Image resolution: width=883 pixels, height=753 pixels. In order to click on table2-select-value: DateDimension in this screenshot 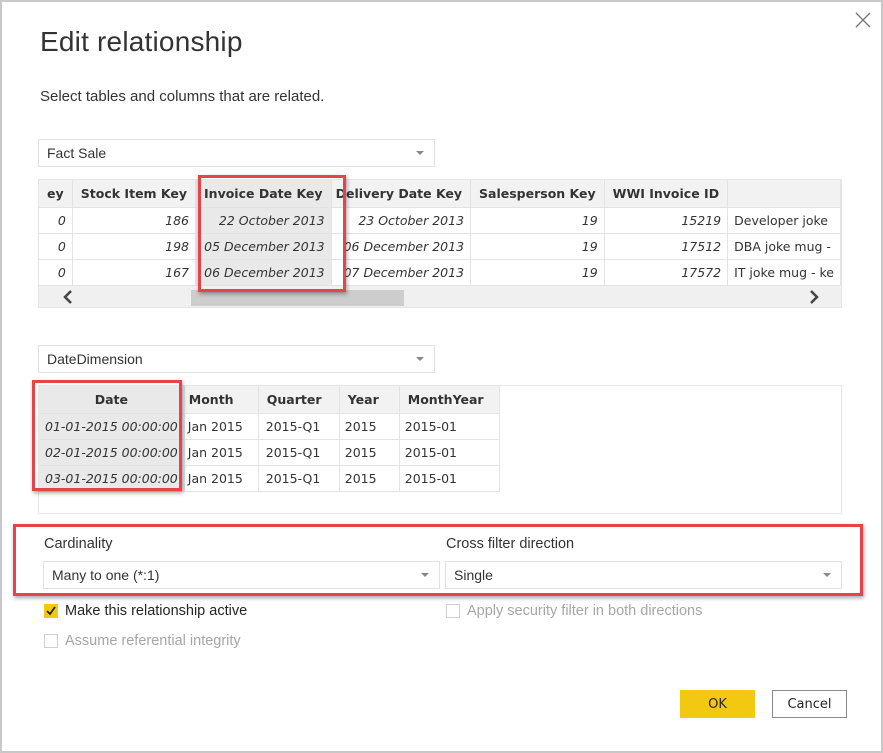, I will do `click(95, 359)`.